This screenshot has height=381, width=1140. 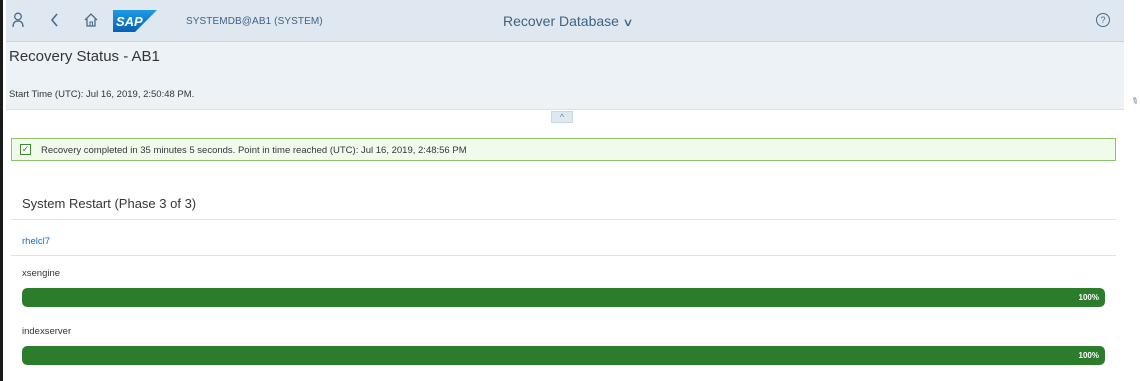 I want to click on system-name: SYSTEMDB@AB1 (SYSTEM), so click(x=254, y=21).